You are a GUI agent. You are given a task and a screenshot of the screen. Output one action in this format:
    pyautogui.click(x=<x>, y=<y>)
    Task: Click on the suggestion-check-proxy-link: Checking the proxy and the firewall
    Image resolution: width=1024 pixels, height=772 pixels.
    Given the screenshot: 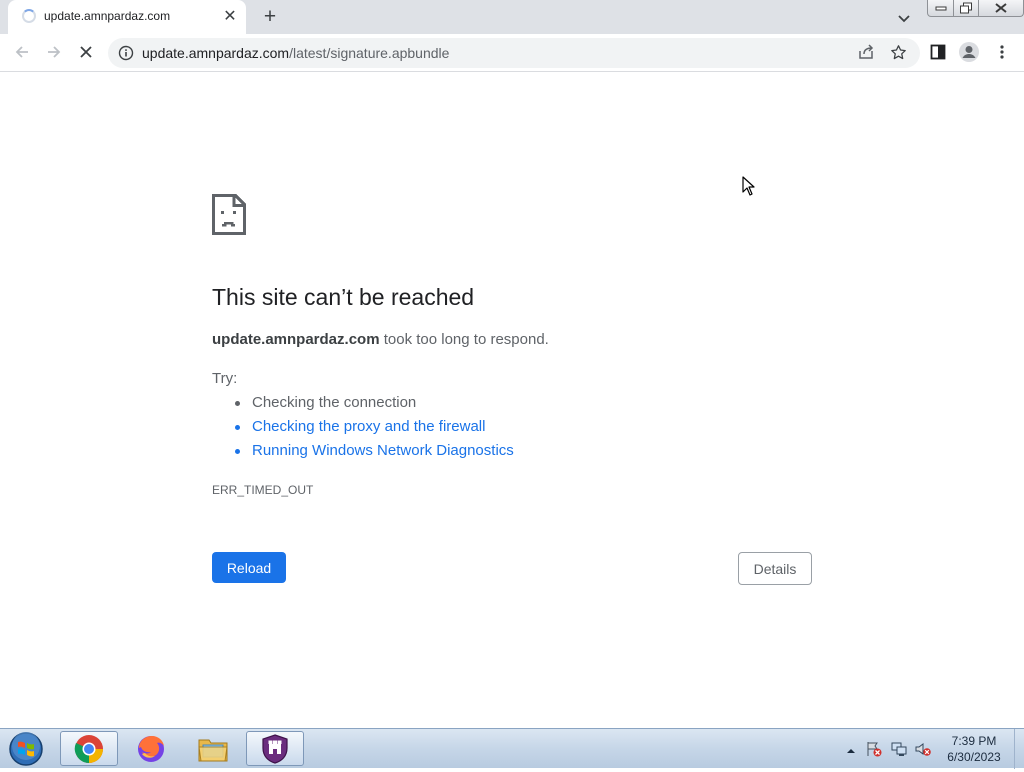 What is the action you would take?
    pyautogui.click(x=363, y=430)
    